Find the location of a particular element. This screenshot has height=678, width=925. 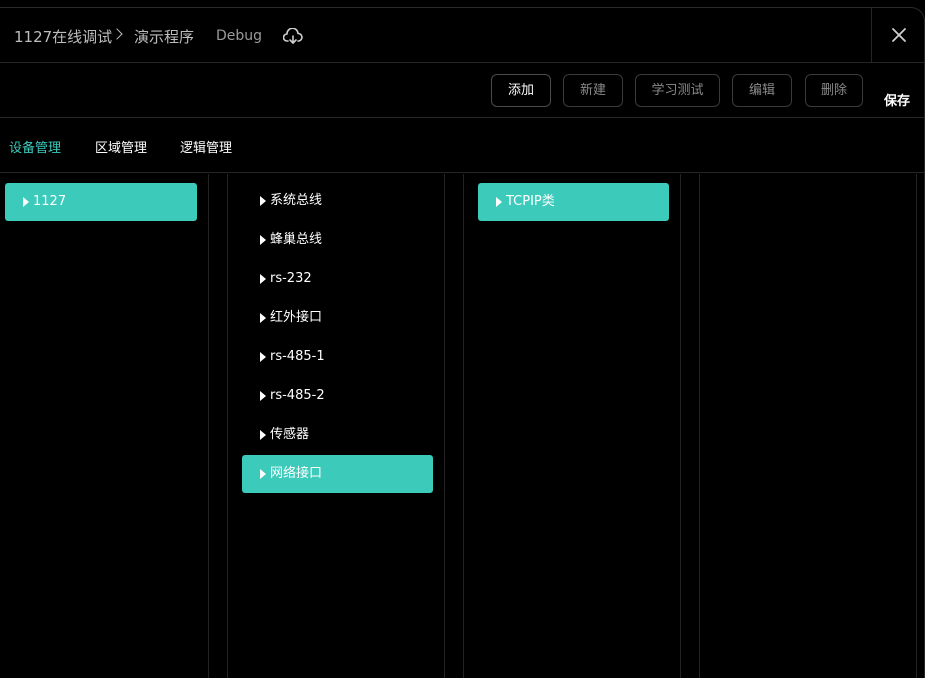

learn-test-button: 学习测试 is located at coordinates (677, 90).